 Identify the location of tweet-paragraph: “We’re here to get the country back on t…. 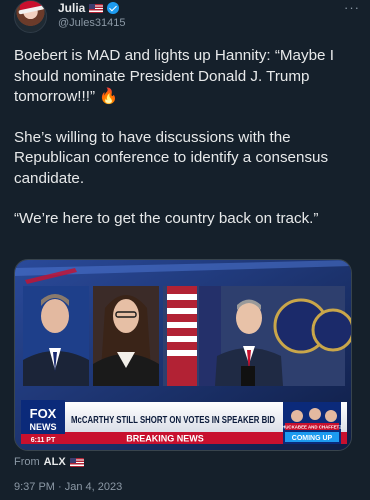
(166, 218).